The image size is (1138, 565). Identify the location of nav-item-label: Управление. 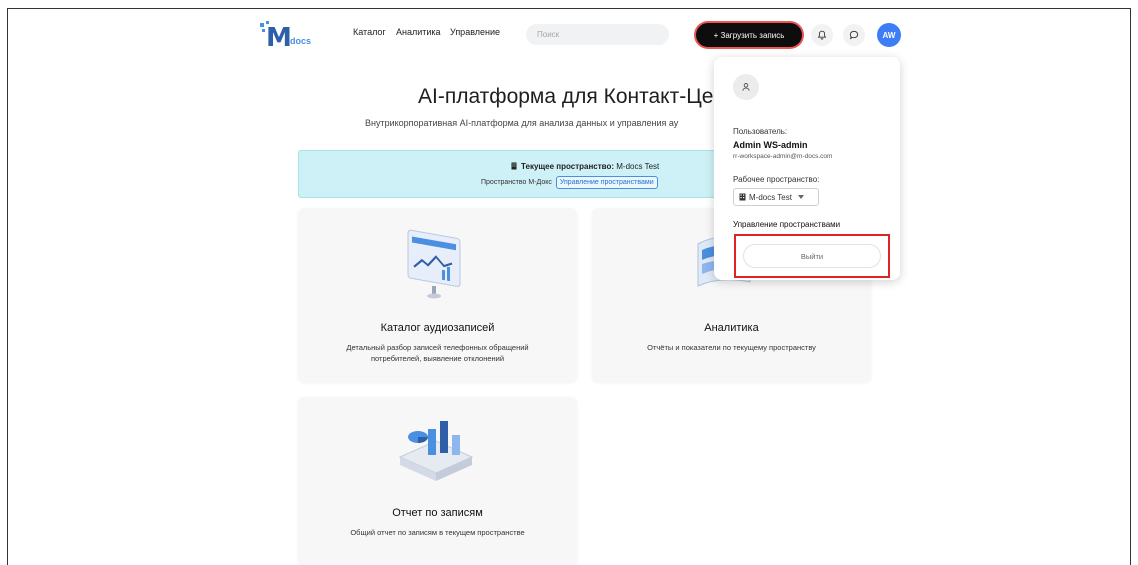
(475, 32).